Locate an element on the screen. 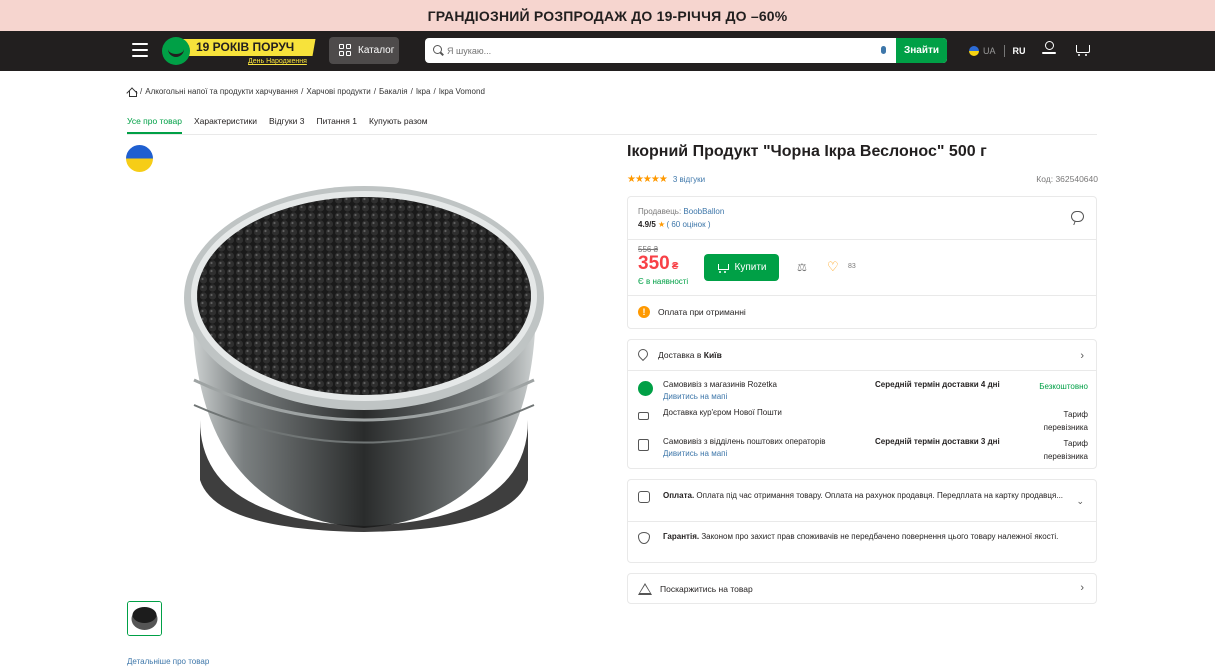 Image resolution: width=1215 pixels, height=670 pixels. location-pin-icon is located at coordinates (643, 355).